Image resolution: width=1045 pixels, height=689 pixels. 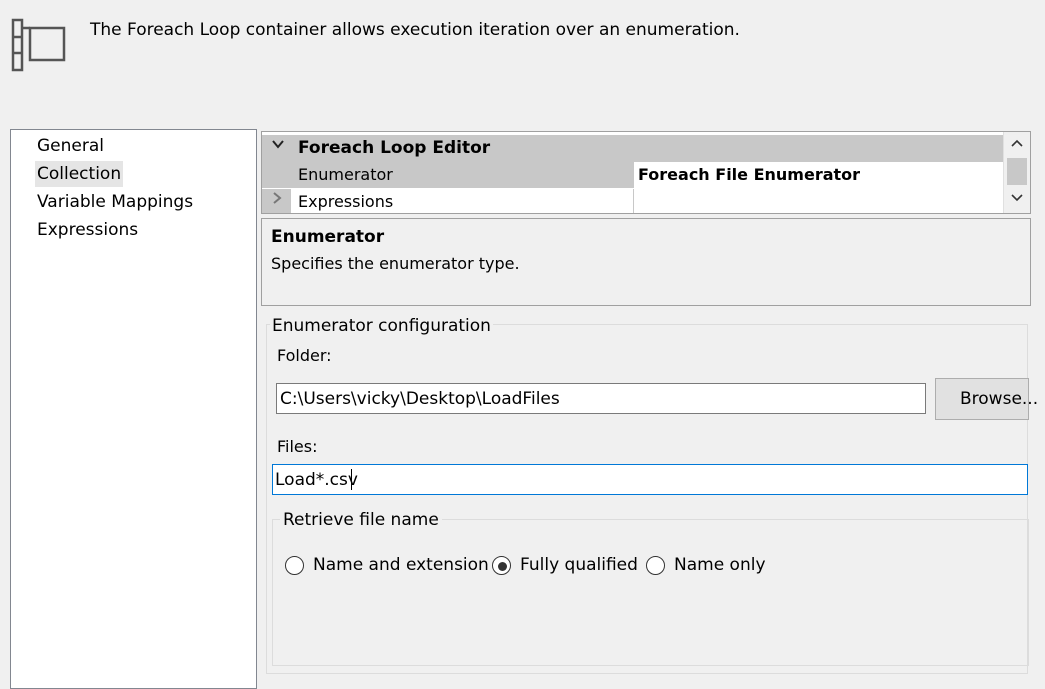 What do you see at coordinates (394, 148) in the screenshot?
I see `category-label: Foreach Loop Editor` at bounding box center [394, 148].